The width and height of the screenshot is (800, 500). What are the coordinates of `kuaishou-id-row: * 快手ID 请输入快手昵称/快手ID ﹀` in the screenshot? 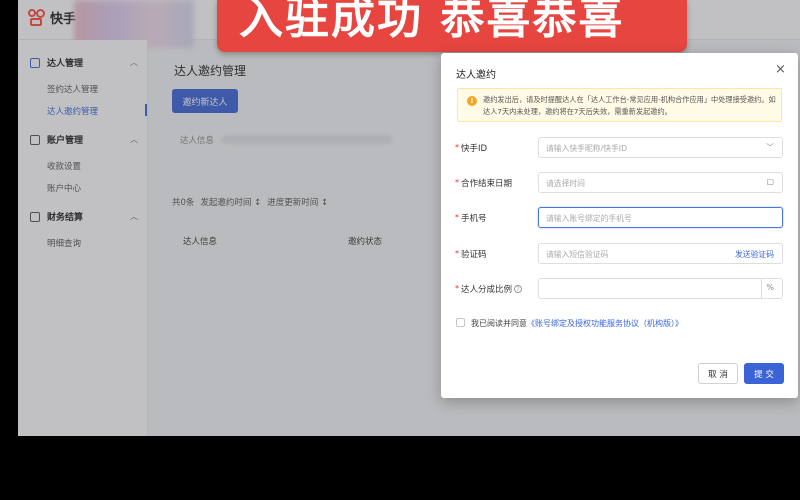 It's located at (619, 148).